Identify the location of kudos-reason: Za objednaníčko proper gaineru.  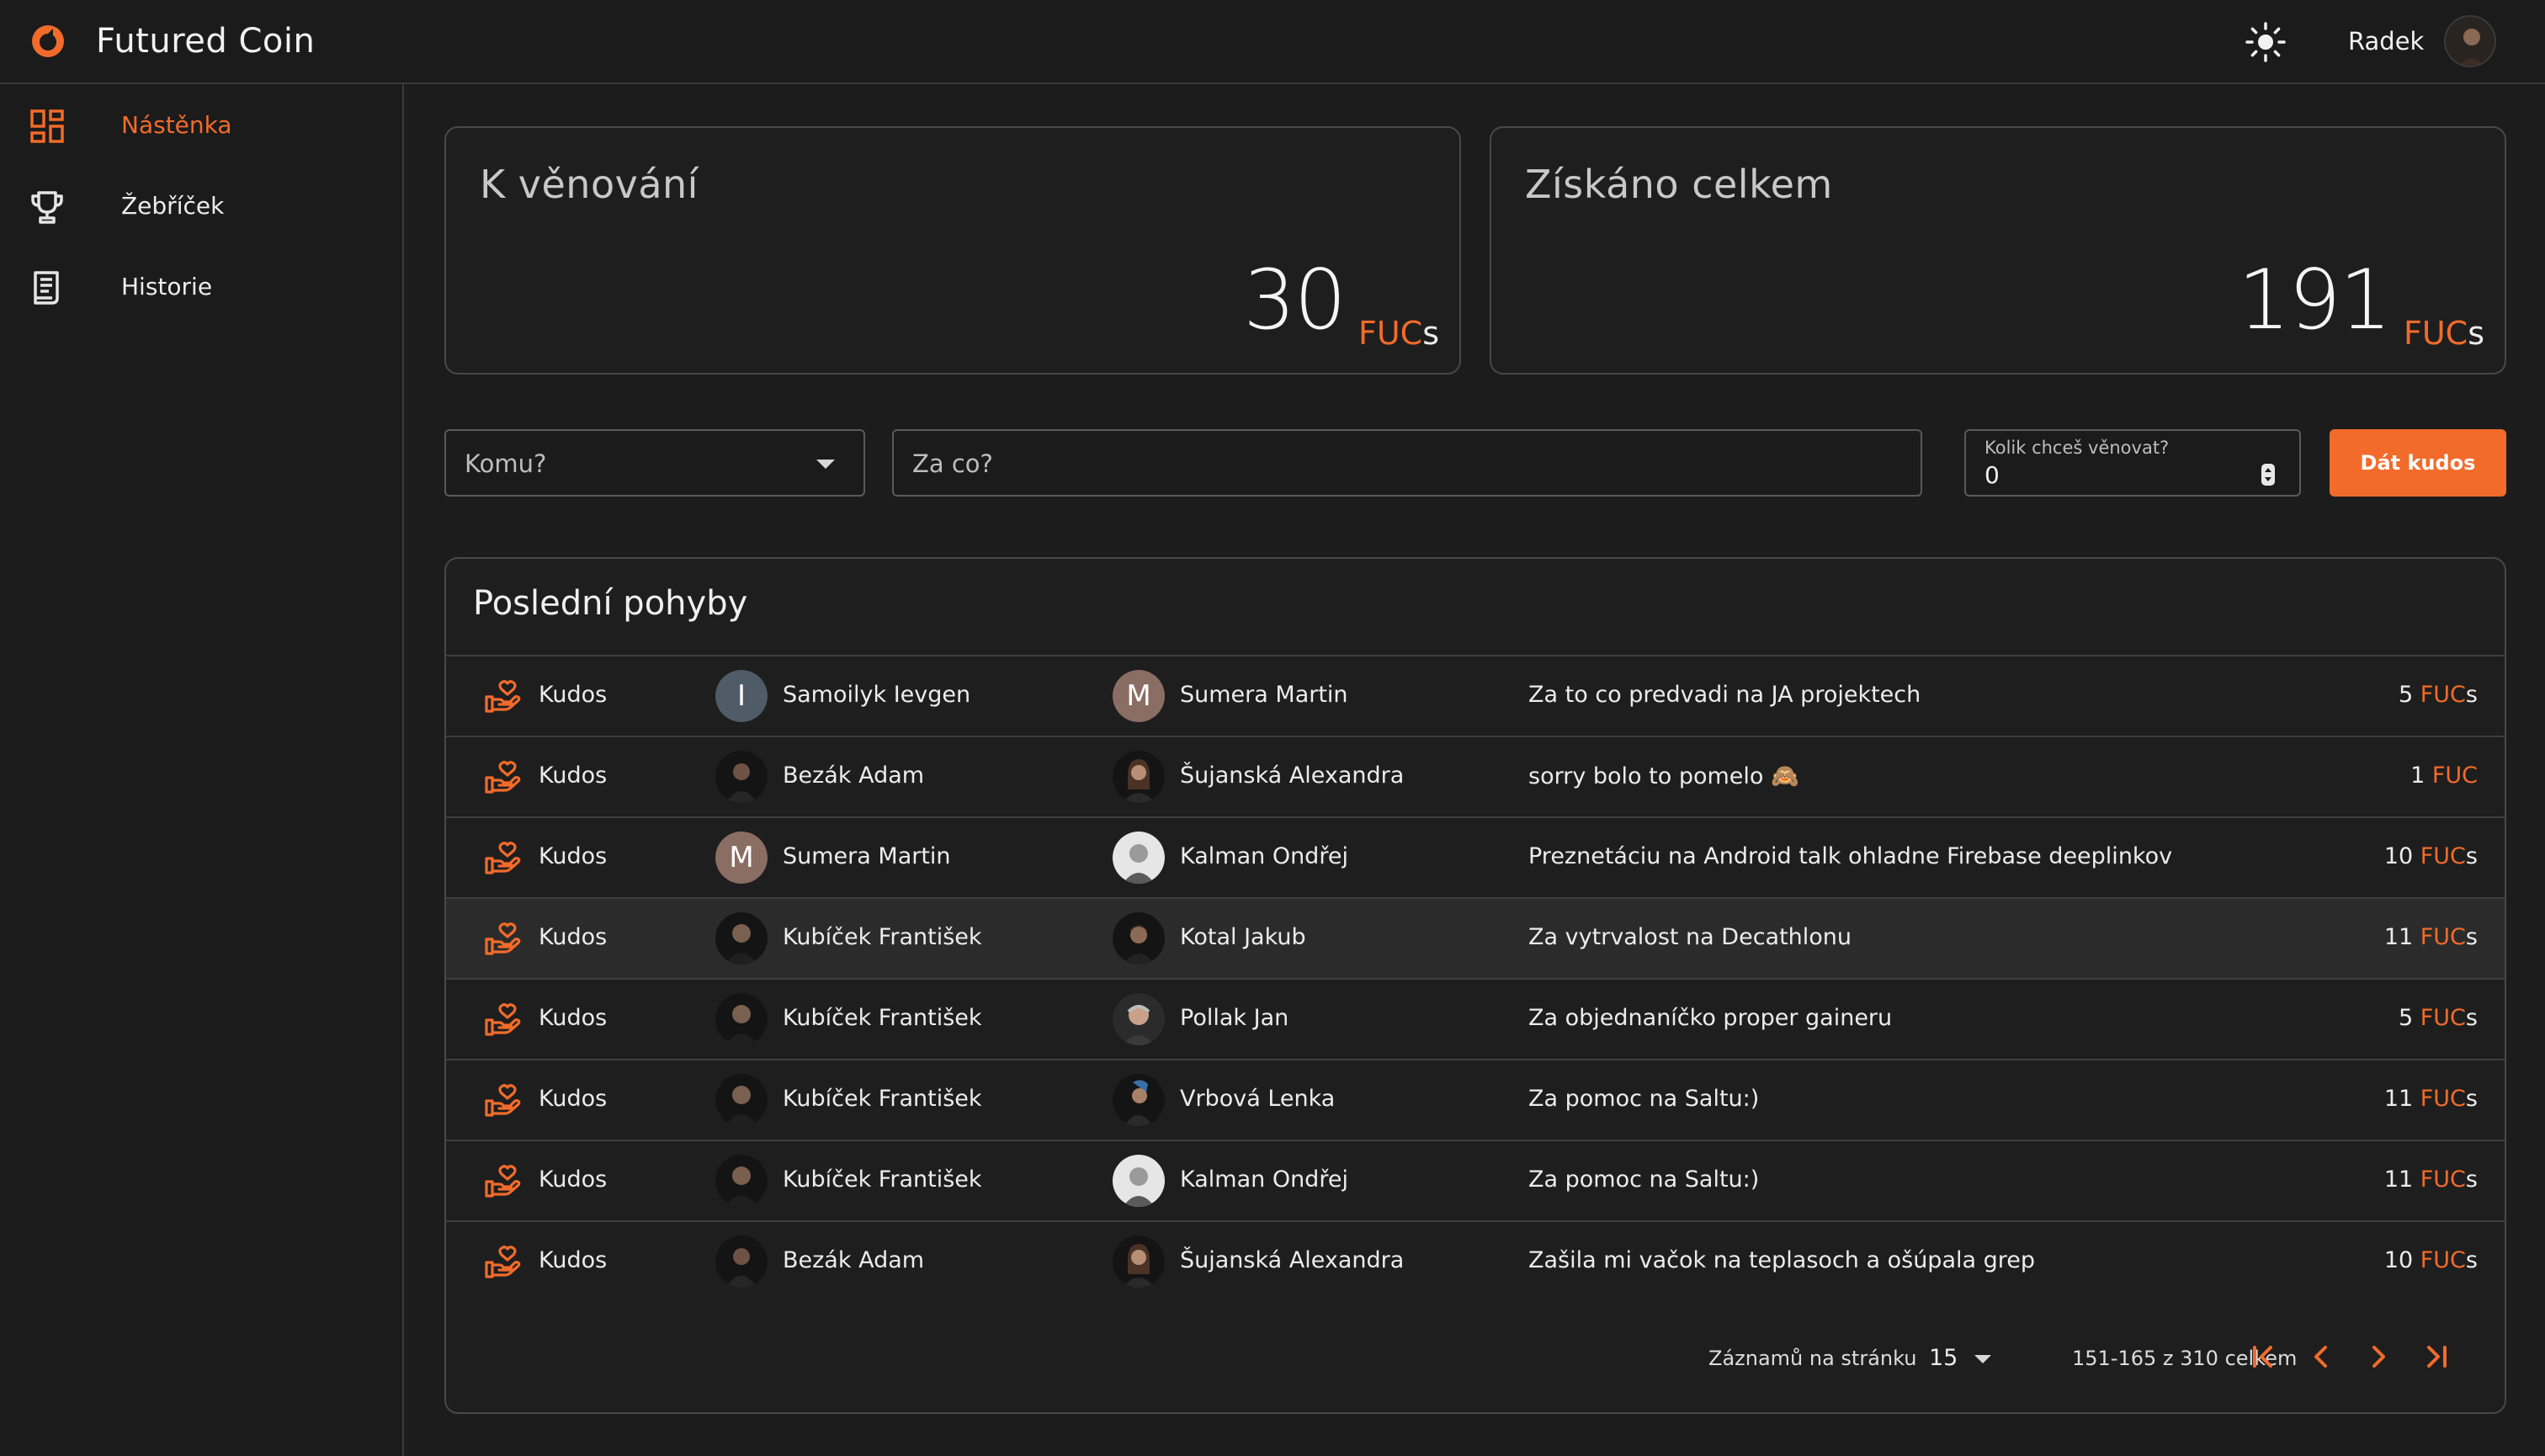
(1711, 1018).